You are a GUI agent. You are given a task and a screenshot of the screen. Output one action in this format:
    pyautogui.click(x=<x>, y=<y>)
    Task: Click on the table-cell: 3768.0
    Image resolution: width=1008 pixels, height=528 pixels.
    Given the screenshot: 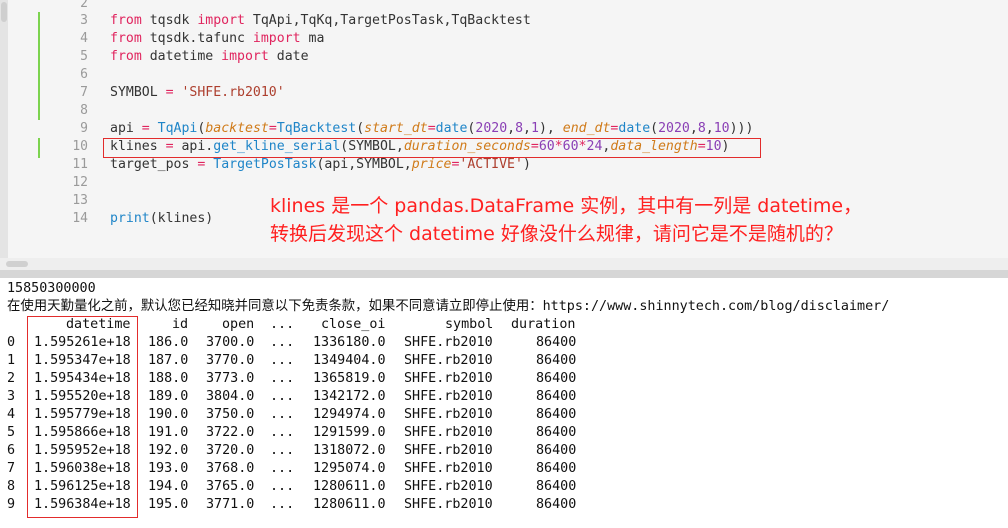 What is the action you would take?
    pyautogui.click(x=230, y=468)
    